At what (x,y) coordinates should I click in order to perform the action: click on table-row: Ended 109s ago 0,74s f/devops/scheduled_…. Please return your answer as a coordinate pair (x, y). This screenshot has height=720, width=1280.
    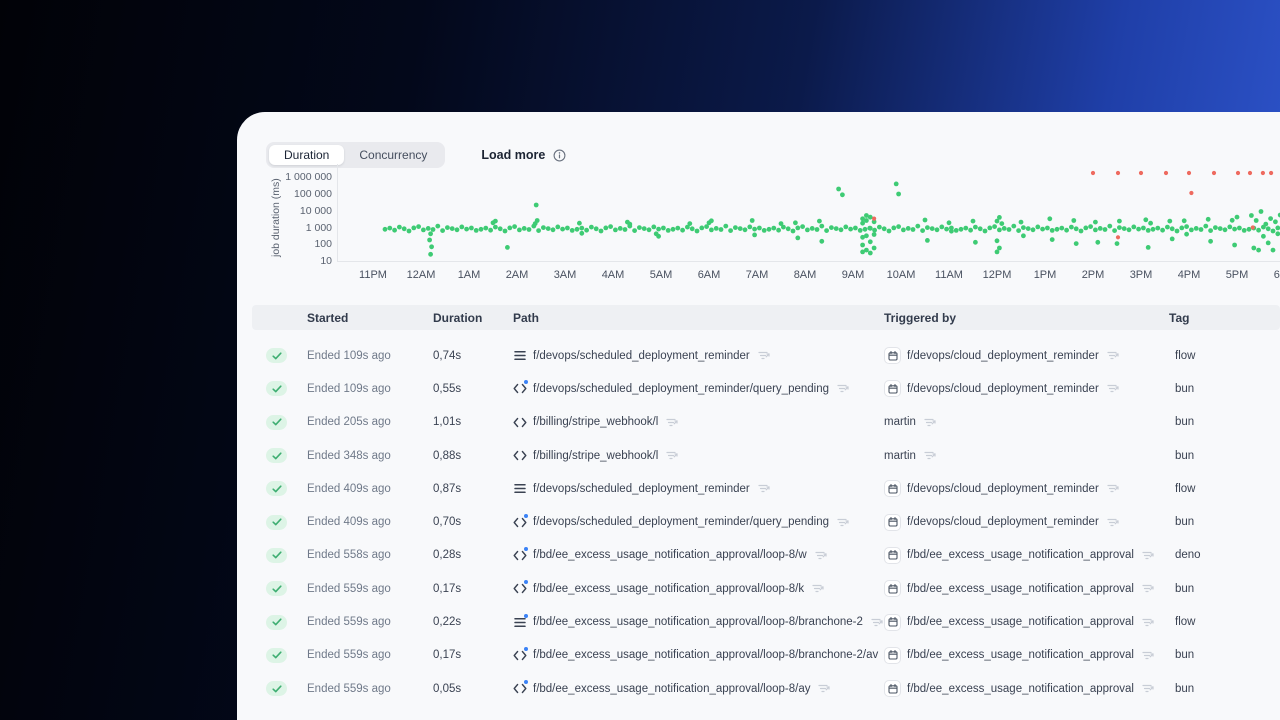
    Looking at the image, I should click on (758, 355).